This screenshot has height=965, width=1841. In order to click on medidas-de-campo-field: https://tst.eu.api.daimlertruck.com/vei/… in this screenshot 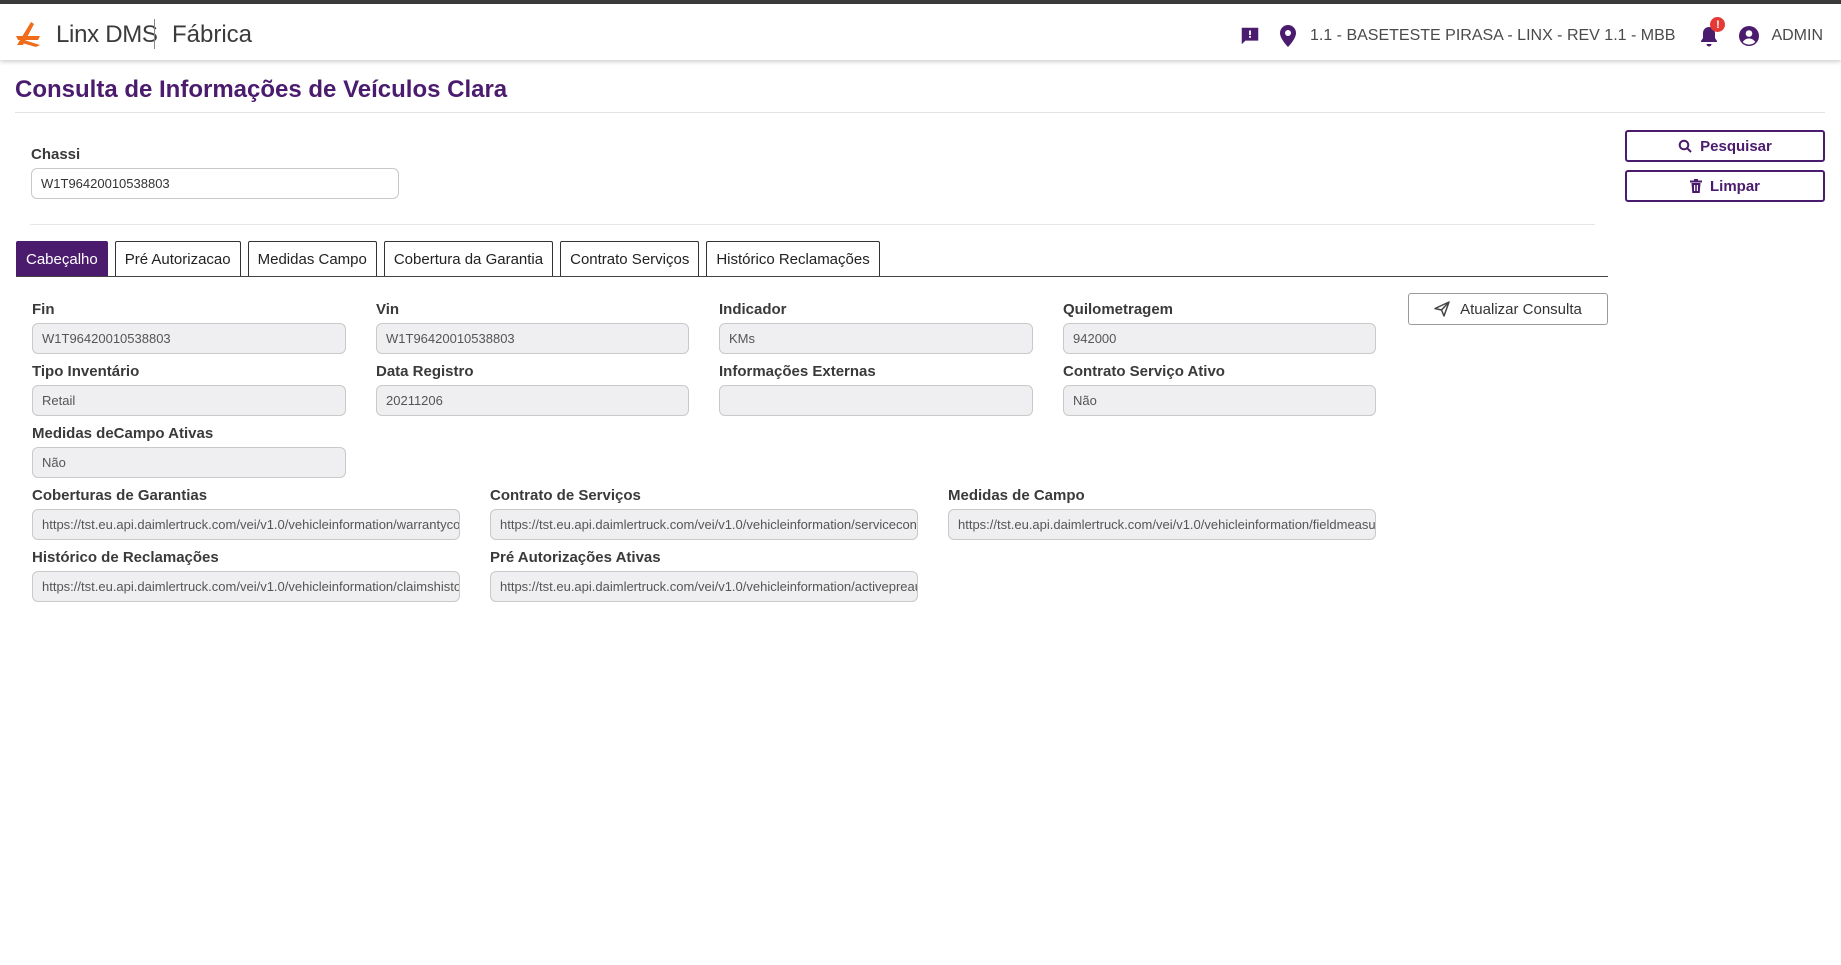, I will do `click(1162, 524)`.